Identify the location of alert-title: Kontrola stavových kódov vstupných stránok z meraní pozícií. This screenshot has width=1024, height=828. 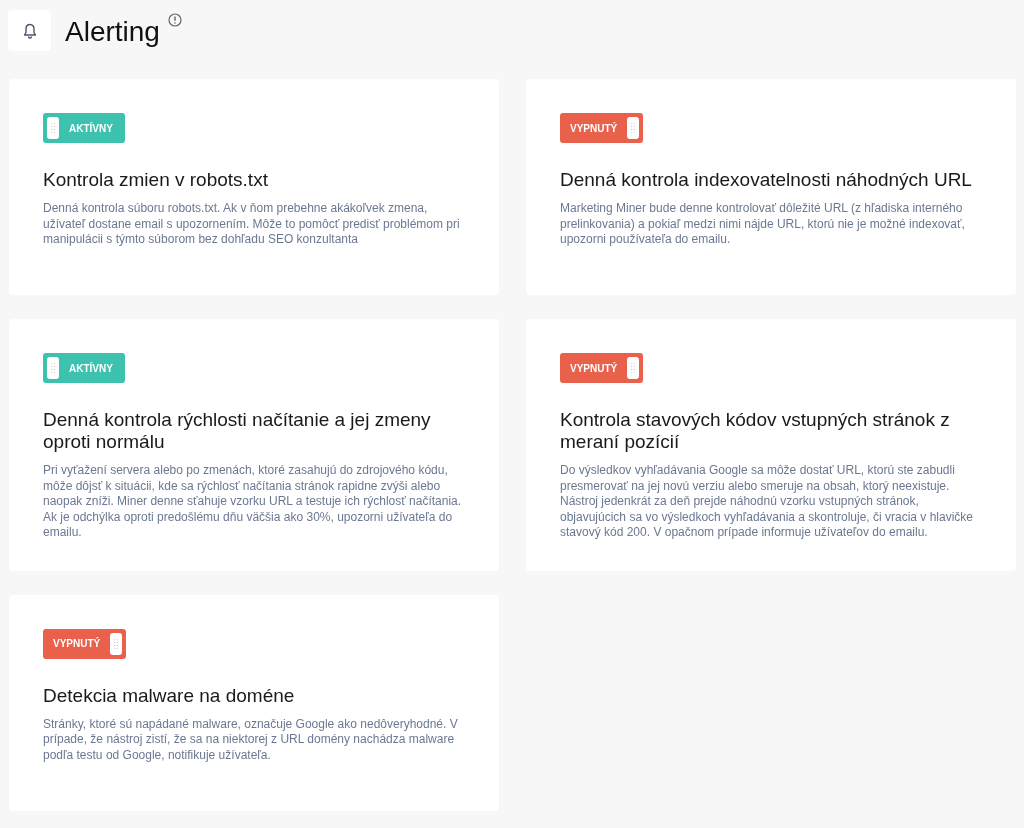
(755, 431).